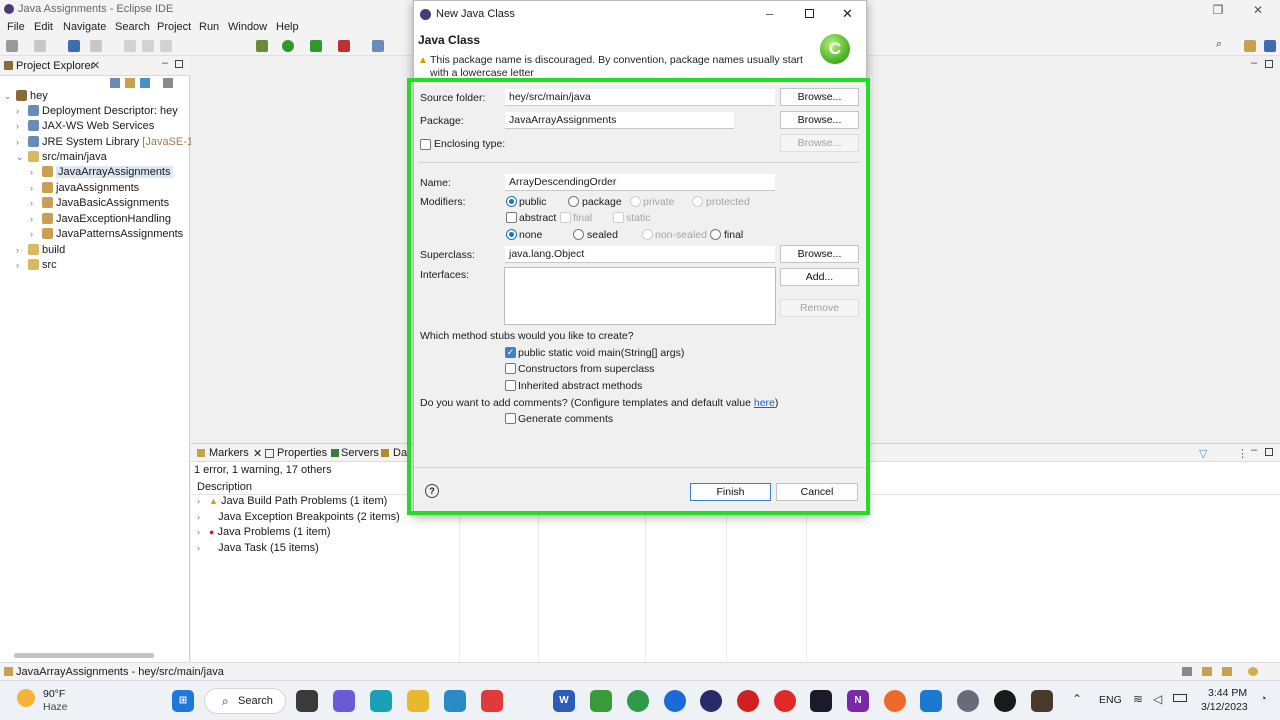 The image size is (1280, 720). Describe the element at coordinates (1222, 44) in the screenshot. I see `search-icon: ⌕` at that location.